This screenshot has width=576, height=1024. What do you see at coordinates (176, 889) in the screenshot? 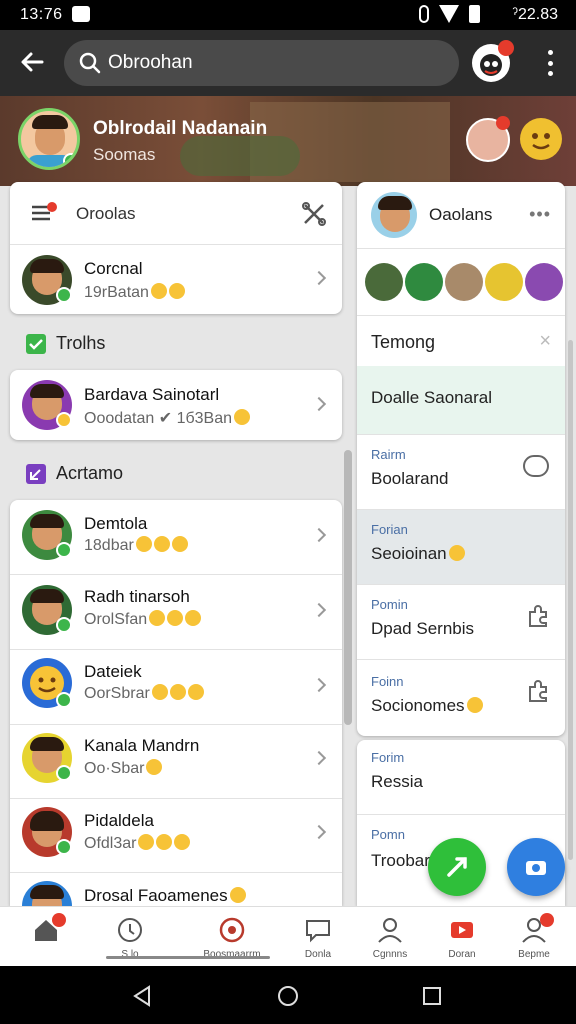
I see `list-item: Drosal Faoamenes` at bounding box center [176, 889].